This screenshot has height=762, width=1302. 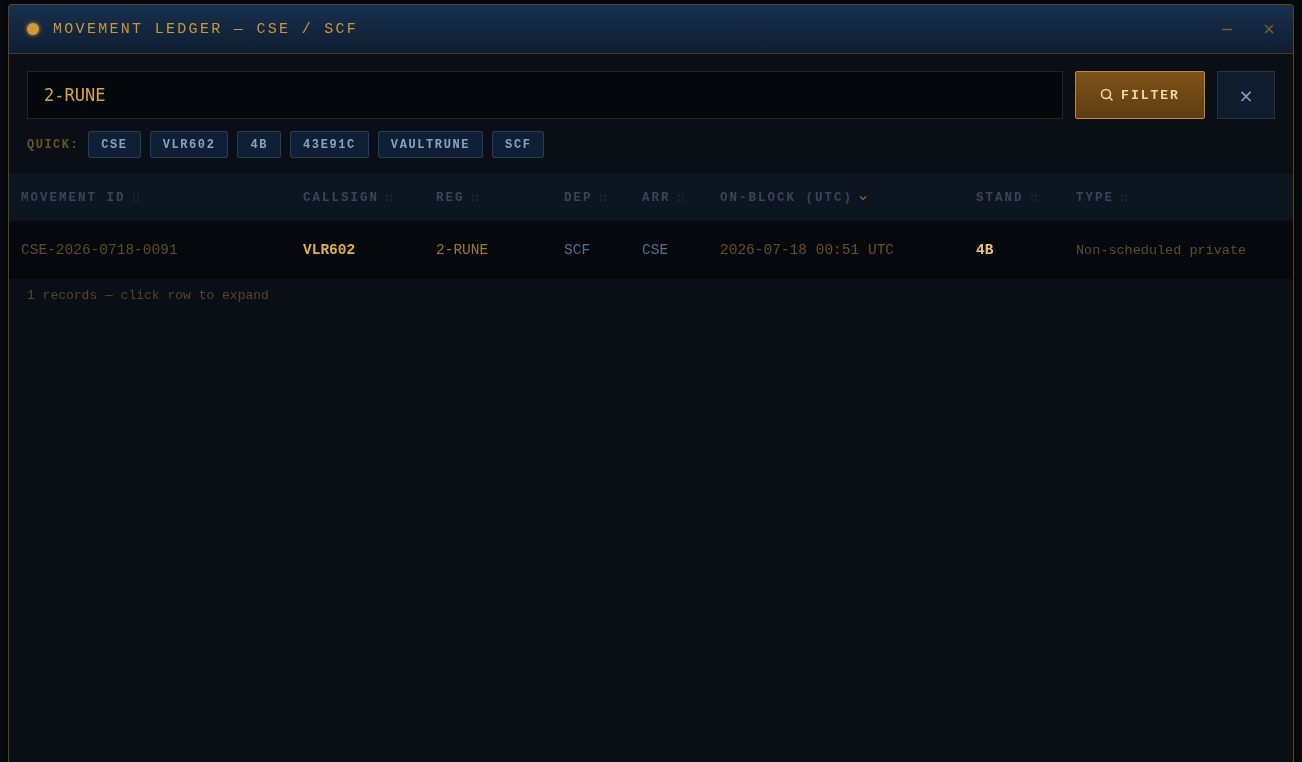 I want to click on table-row: CSE-2026-0718-0091 VLR602 2-RUNE SCF CSE 2026-07-18 00:51 UTC 4B Non-scheduled private, so click(x=651, y=250).